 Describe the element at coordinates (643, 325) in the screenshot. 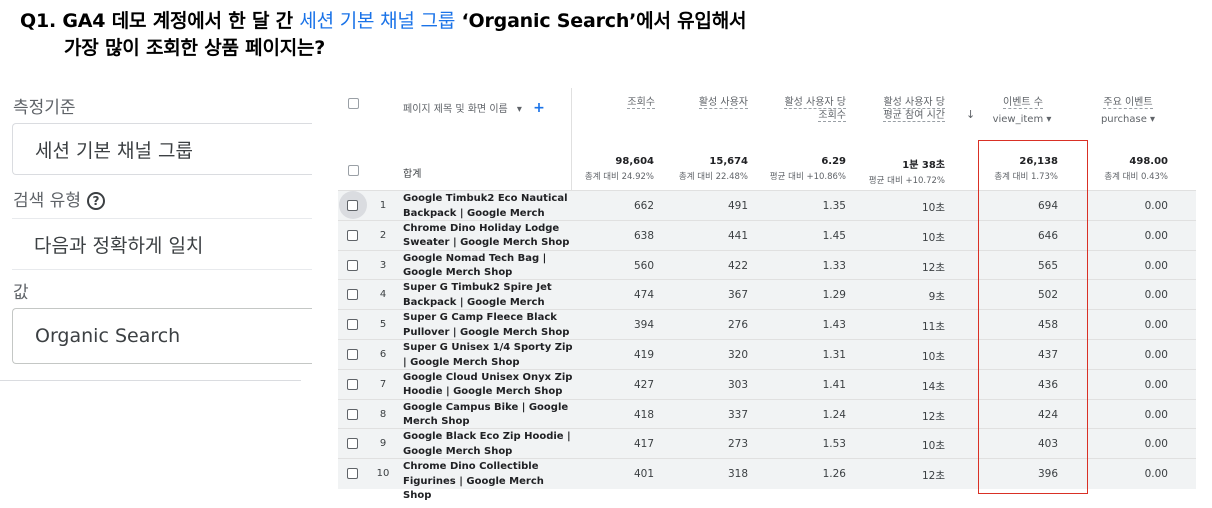

I see `cell-views: 394` at that location.